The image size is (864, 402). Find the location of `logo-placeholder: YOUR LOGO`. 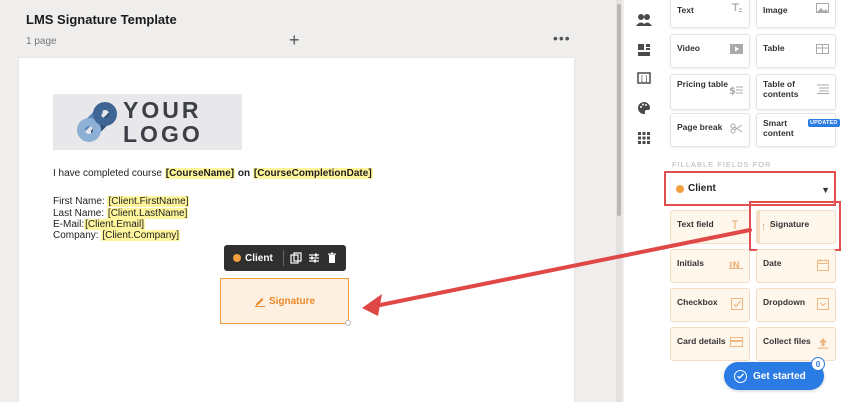

logo-placeholder: YOUR LOGO is located at coordinates (147, 122).